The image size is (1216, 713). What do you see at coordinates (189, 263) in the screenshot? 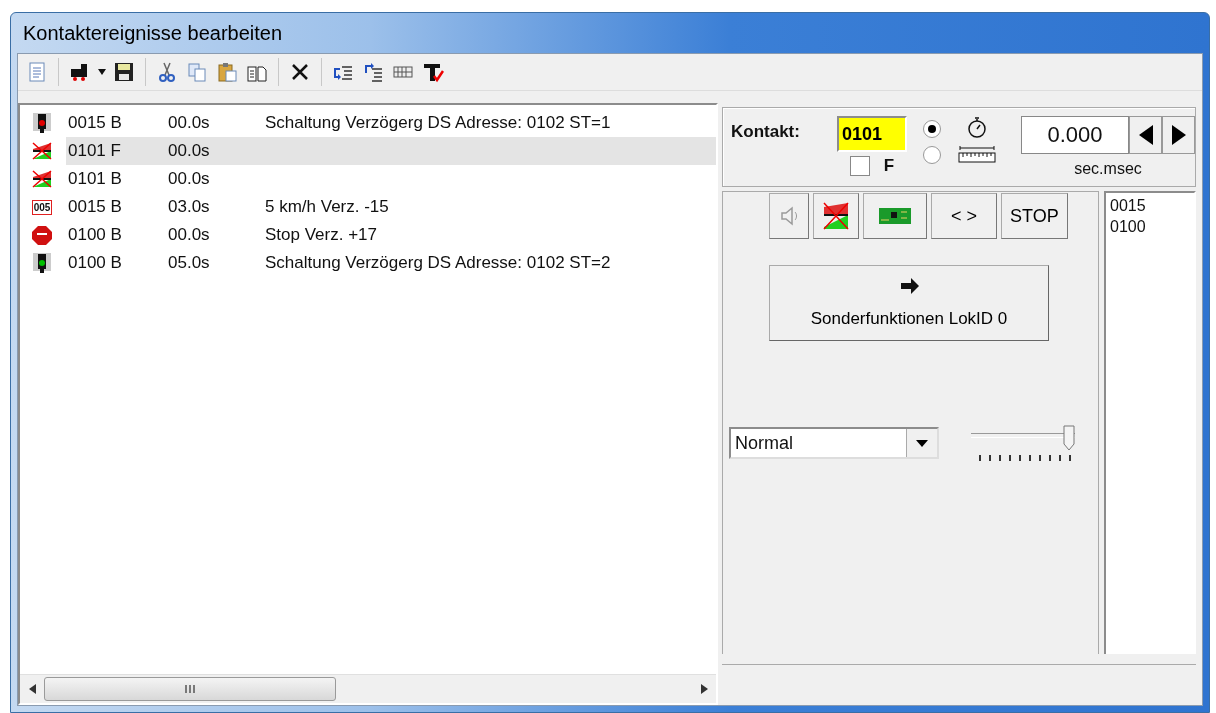
I see `time-cell-text: 05.0s` at bounding box center [189, 263].